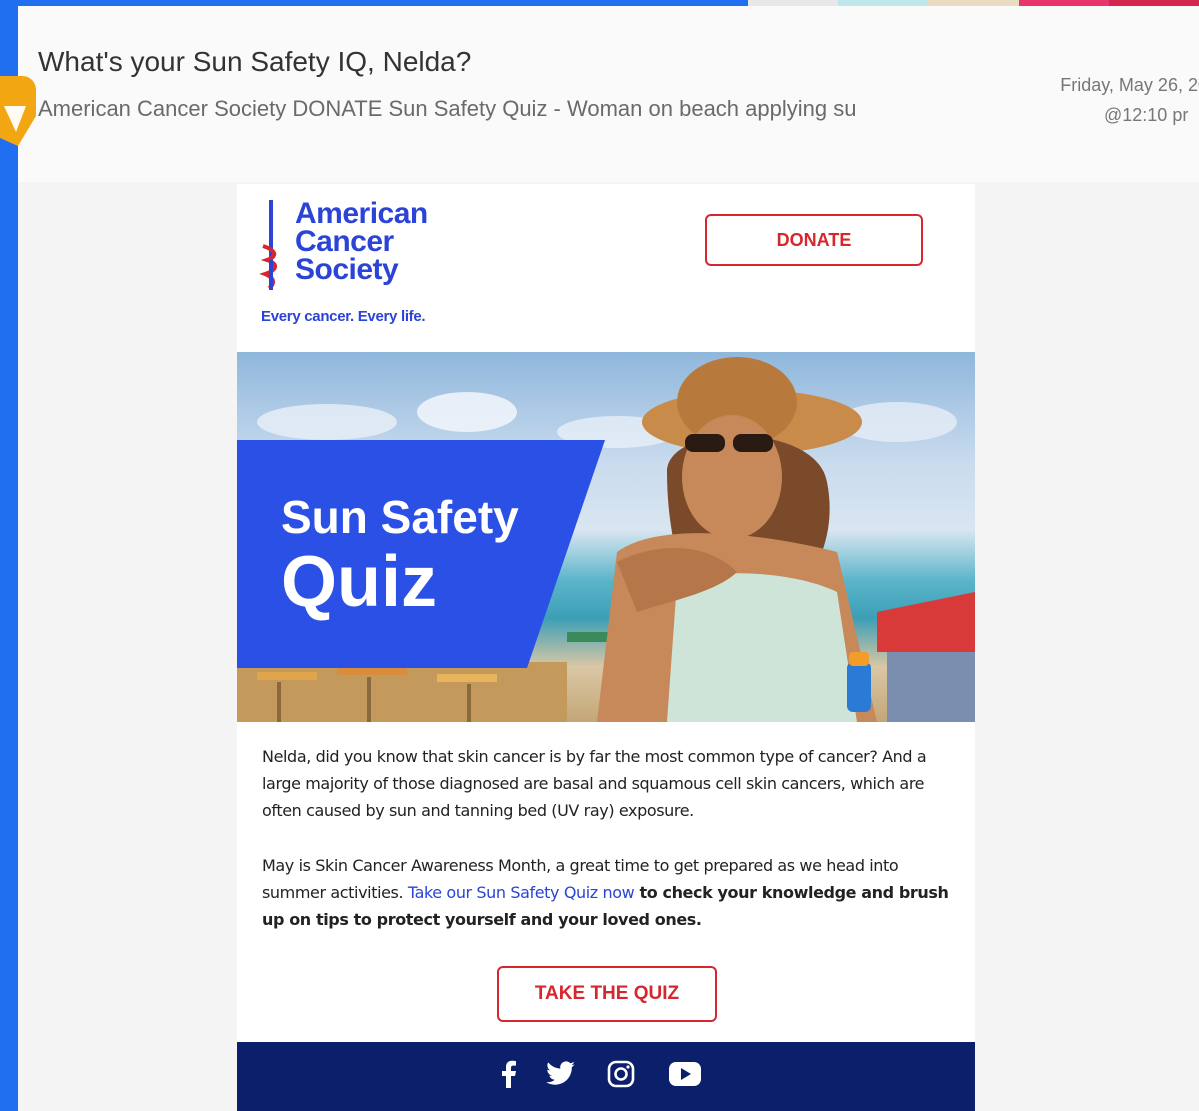  I want to click on email-footer, so click(606, 1076).